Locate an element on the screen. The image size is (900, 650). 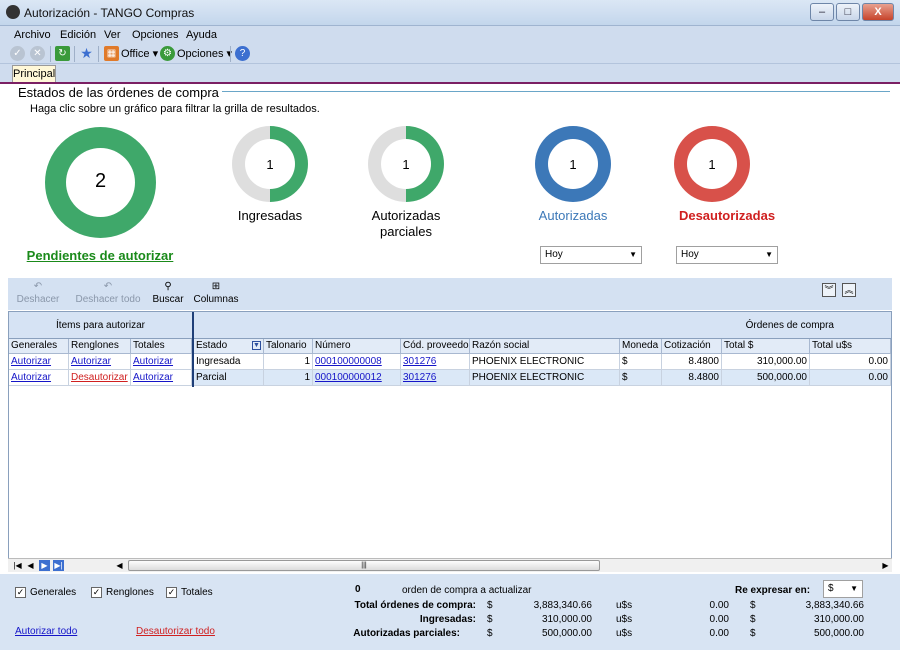
row1-generales-link: Autorizar is located at coordinates (39, 362).